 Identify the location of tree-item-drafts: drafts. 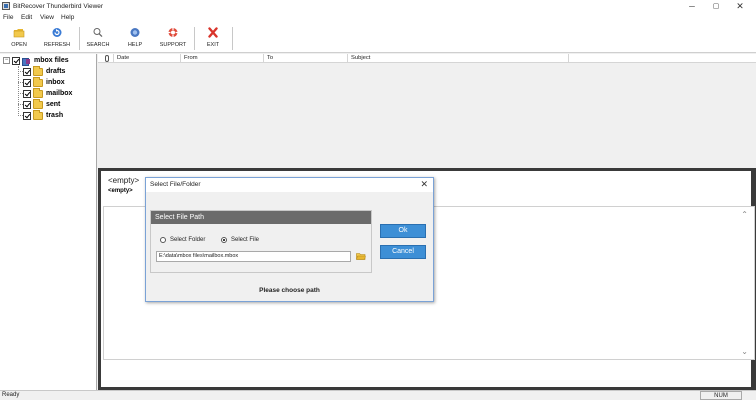
(44, 71).